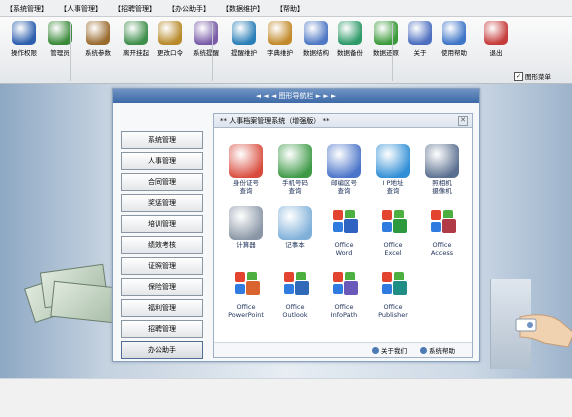 This screenshot has height=417, width=572. What do you see at coordinates (343, 121) in the screenshot?
I see `content-header: ** 人事档案管理系统（增强版） ** ✕` at bounding box center [343, 121].